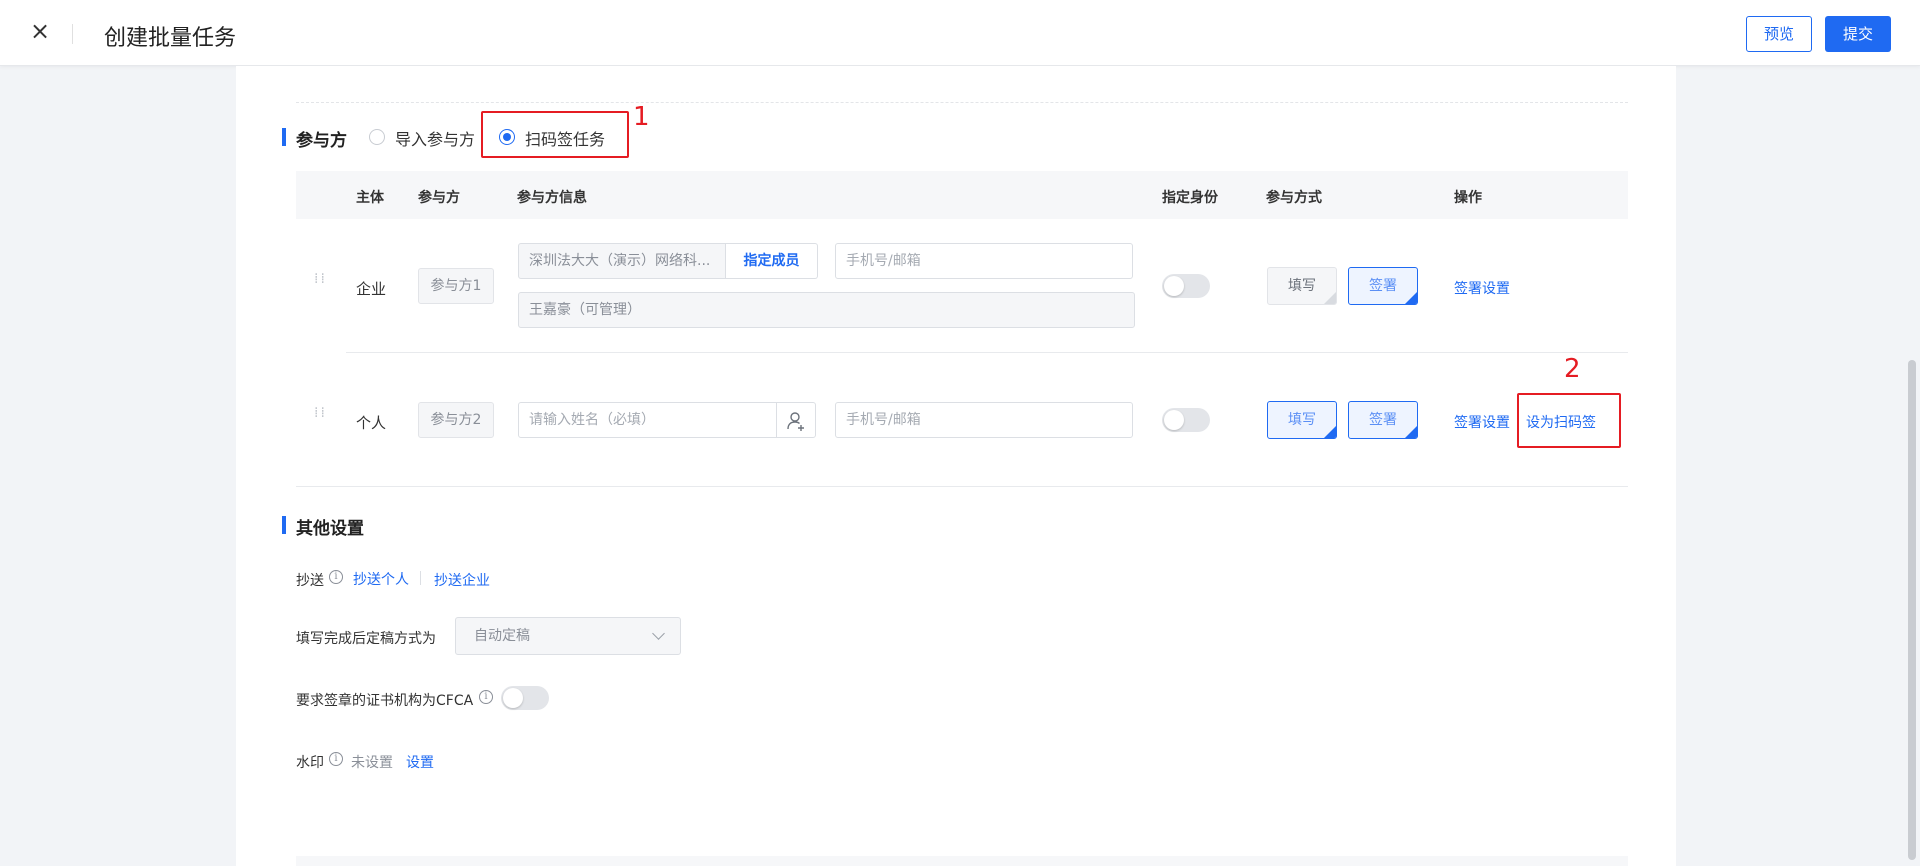  Describe the element at coordinates (366, 639) in the screenshot. I see `finalize-label: 填写完成后定稿方式为` at that location.